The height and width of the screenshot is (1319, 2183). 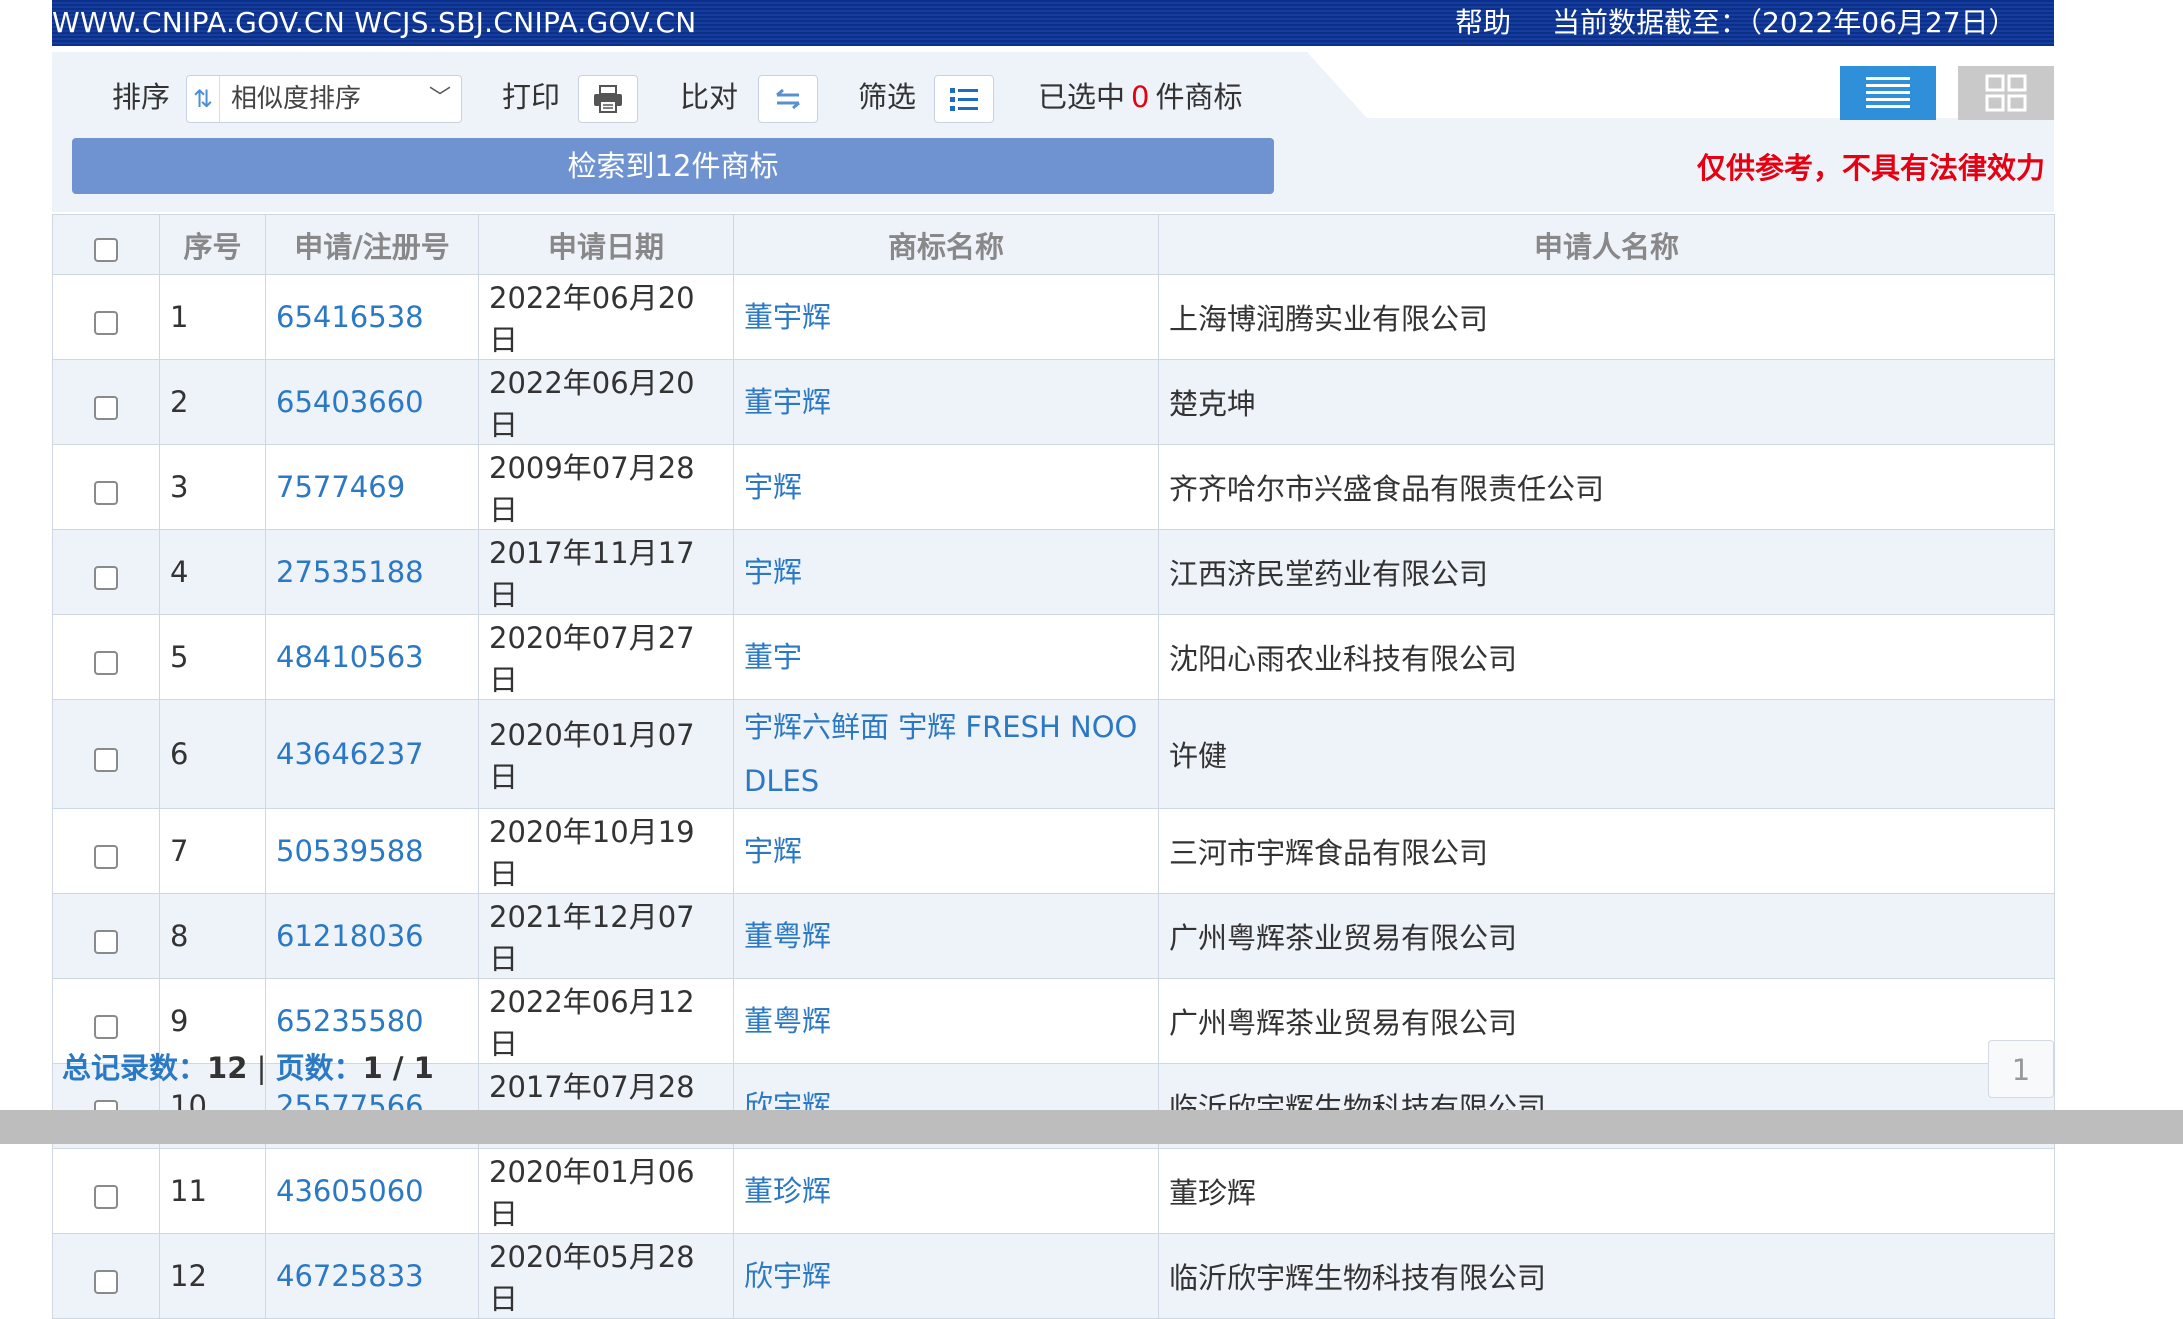 I want to click on print-button, so click(x=608, y=99).